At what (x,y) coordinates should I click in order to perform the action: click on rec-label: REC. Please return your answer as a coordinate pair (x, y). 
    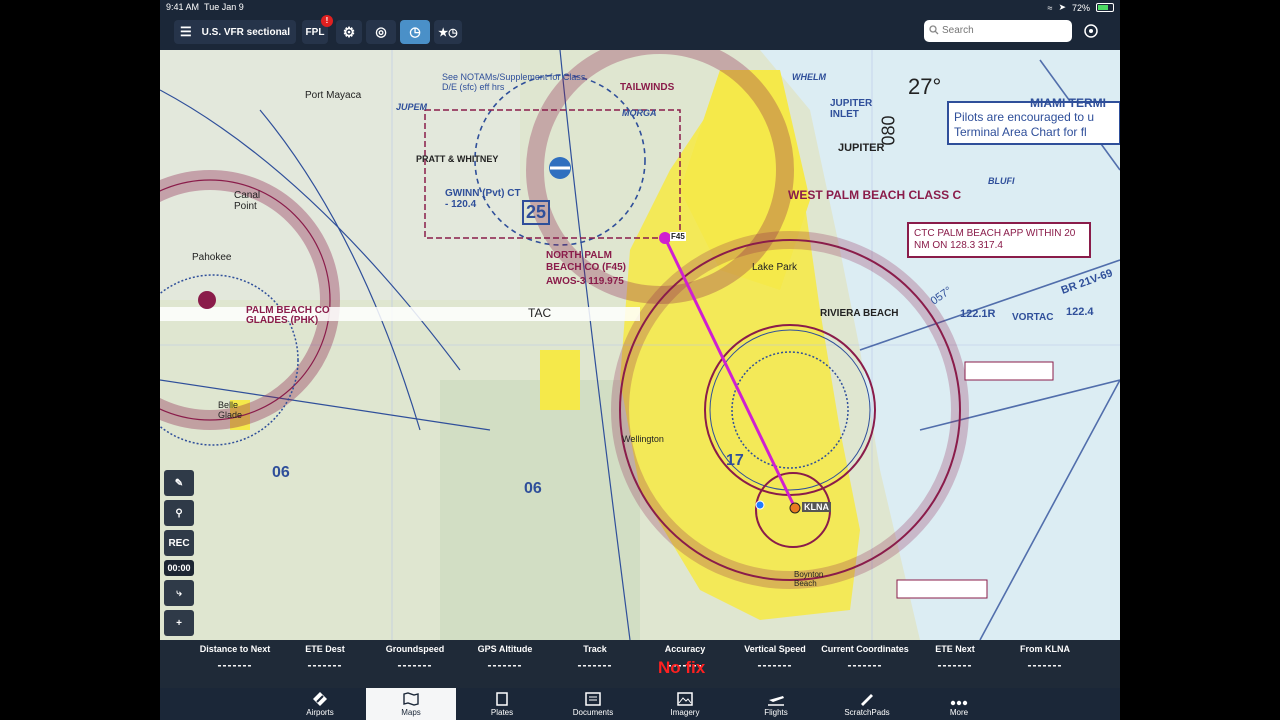
    Looking at the image, I should click on (179, 543).